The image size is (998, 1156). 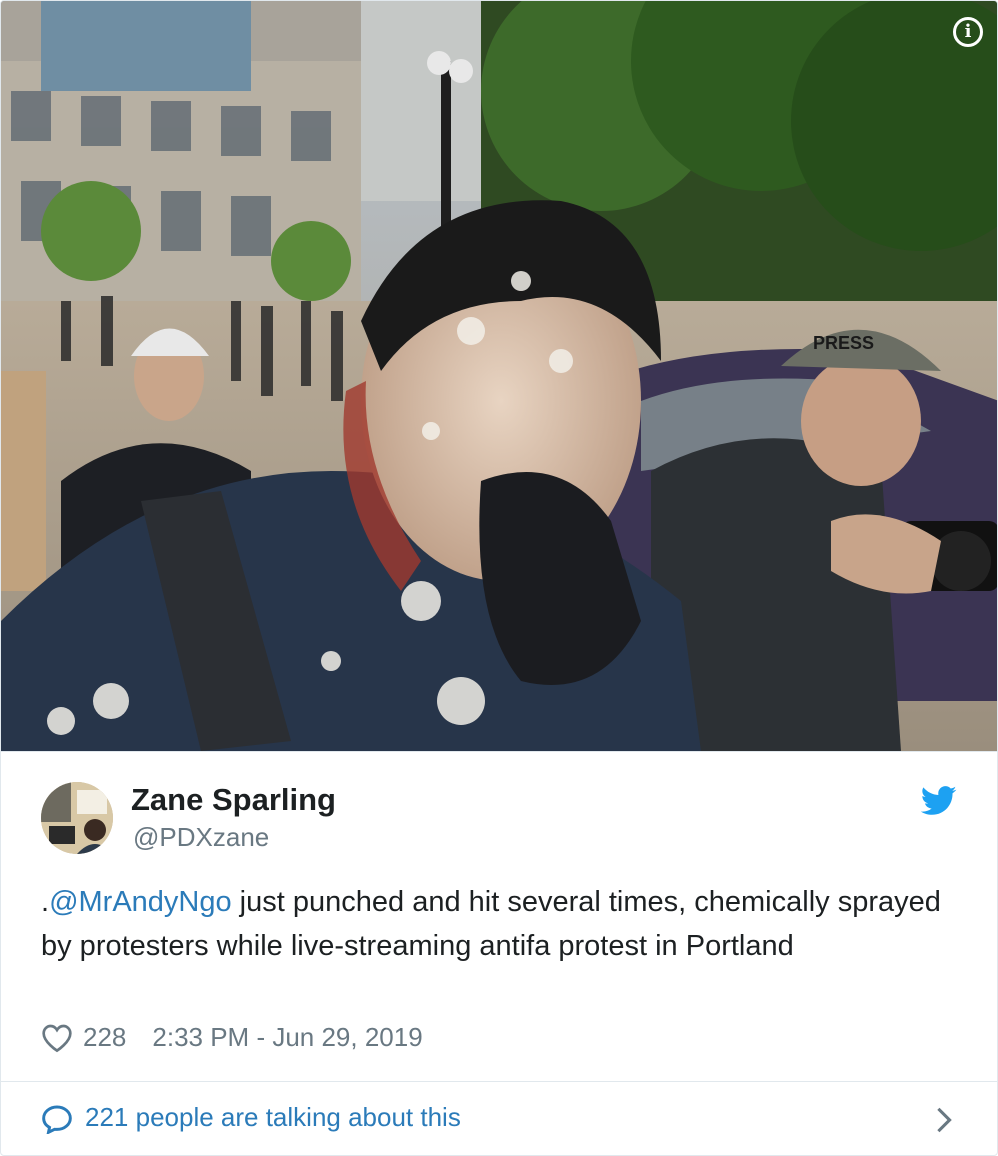 I want to click on avatar-image, so click(x=77, y=818).